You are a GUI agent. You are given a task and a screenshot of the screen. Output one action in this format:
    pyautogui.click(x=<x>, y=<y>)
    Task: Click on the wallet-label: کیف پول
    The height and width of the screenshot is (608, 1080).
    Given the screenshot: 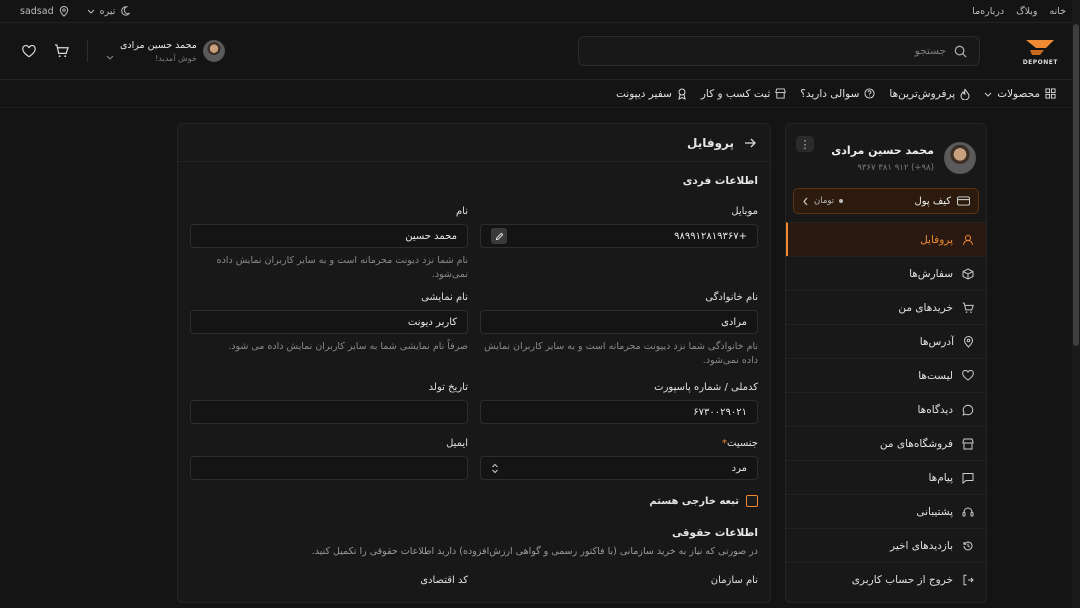 What is the action you would take?
    pyautogui.click(x=932, y=201)
    